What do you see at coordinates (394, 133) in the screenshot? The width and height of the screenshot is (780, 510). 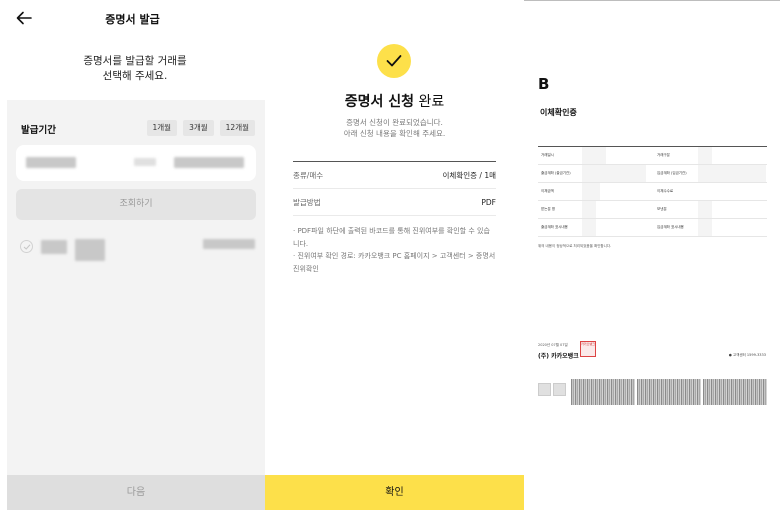 I see `subtitle-line-2: 아래 신청 내용을 확인해 주세요.` at bounding box center [394, 133].